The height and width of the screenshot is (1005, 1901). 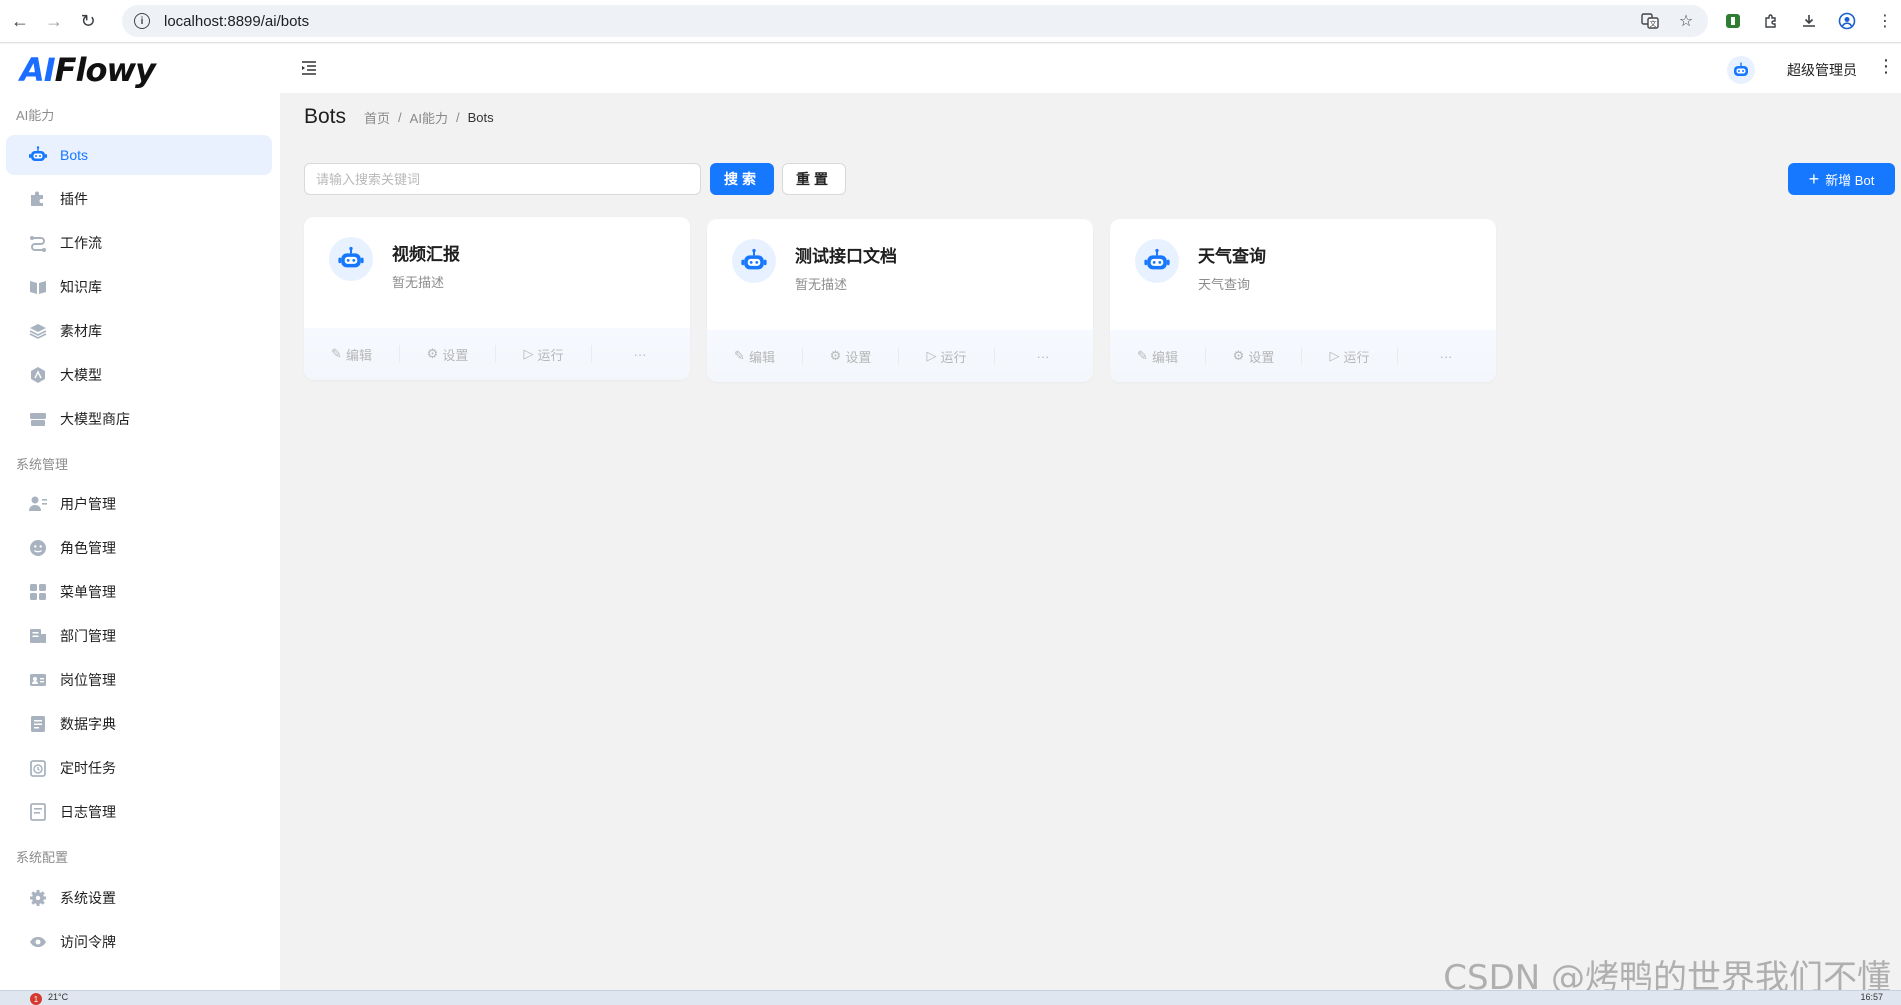 What do you see at coordinates (1232, 254) in the screenshot?
I see `bot-name: 天气查询` at bounding box center [1232, 254].